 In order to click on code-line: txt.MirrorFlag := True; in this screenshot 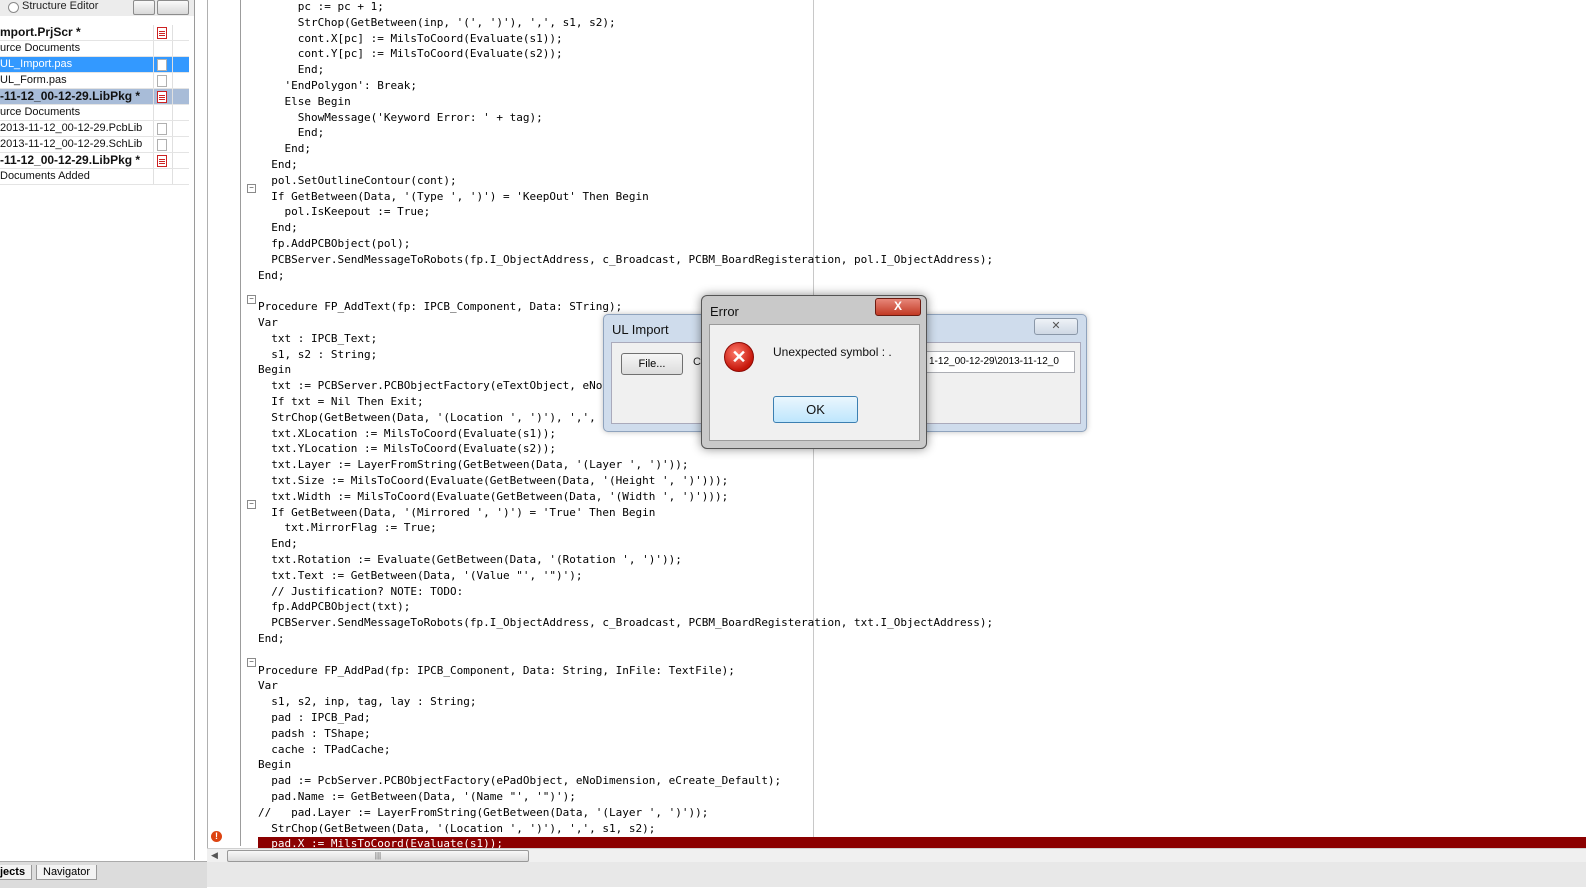, I will do `click(347, 529)`.